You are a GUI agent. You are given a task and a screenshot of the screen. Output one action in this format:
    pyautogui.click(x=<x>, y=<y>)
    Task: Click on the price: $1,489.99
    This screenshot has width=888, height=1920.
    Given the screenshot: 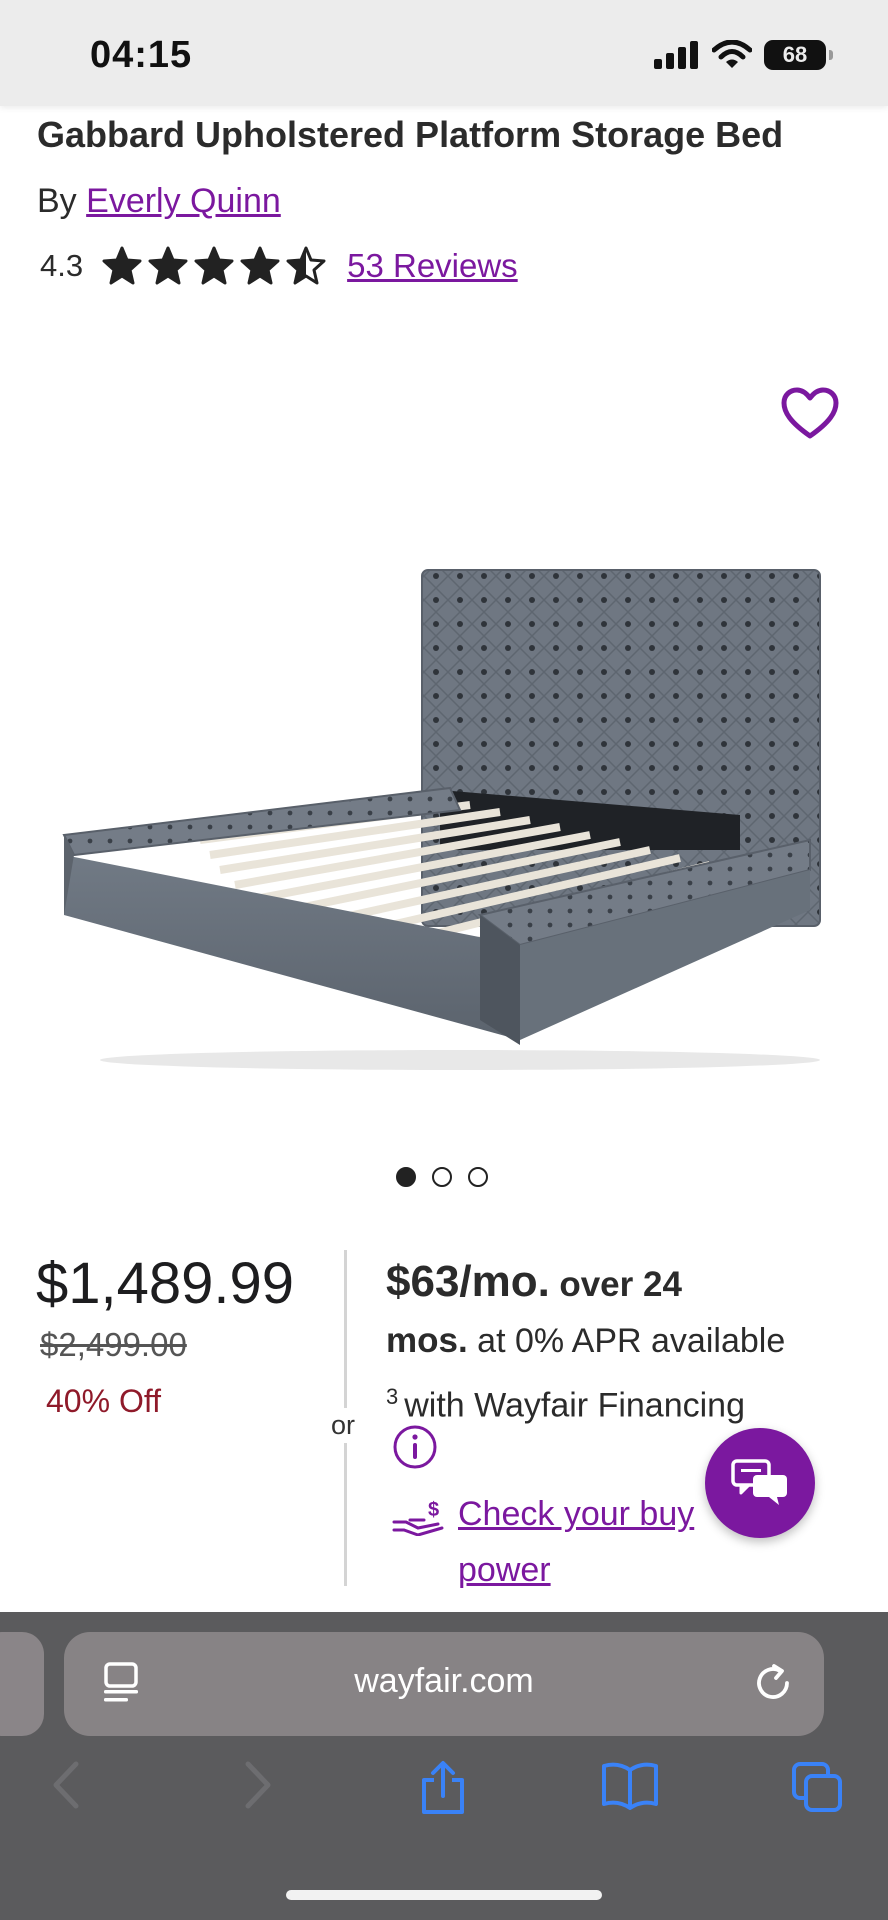 What is the action you would take?
    pyautogui.click(x=165, y=1283)
    